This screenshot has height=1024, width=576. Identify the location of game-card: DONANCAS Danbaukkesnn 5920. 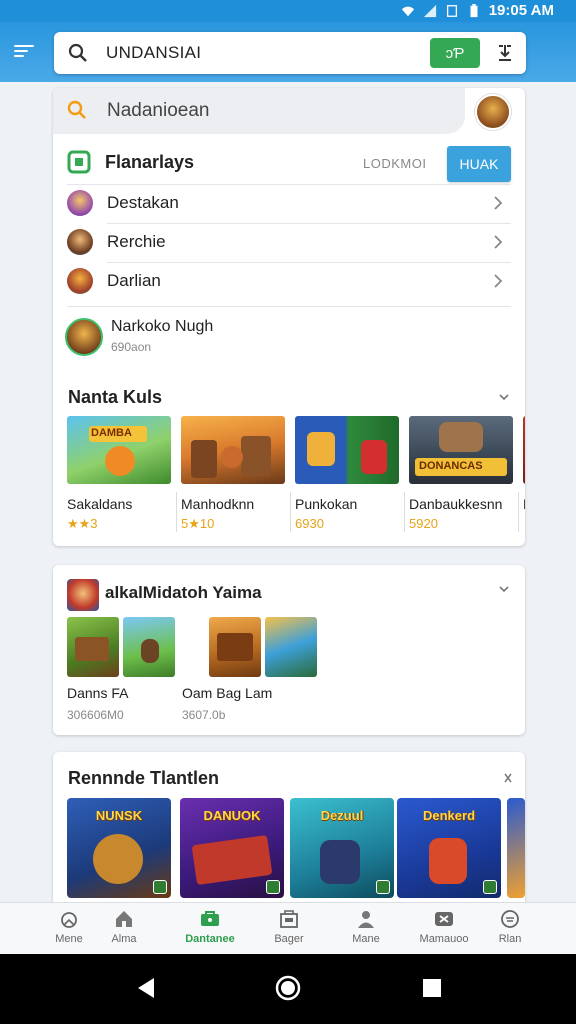
(464, 474).